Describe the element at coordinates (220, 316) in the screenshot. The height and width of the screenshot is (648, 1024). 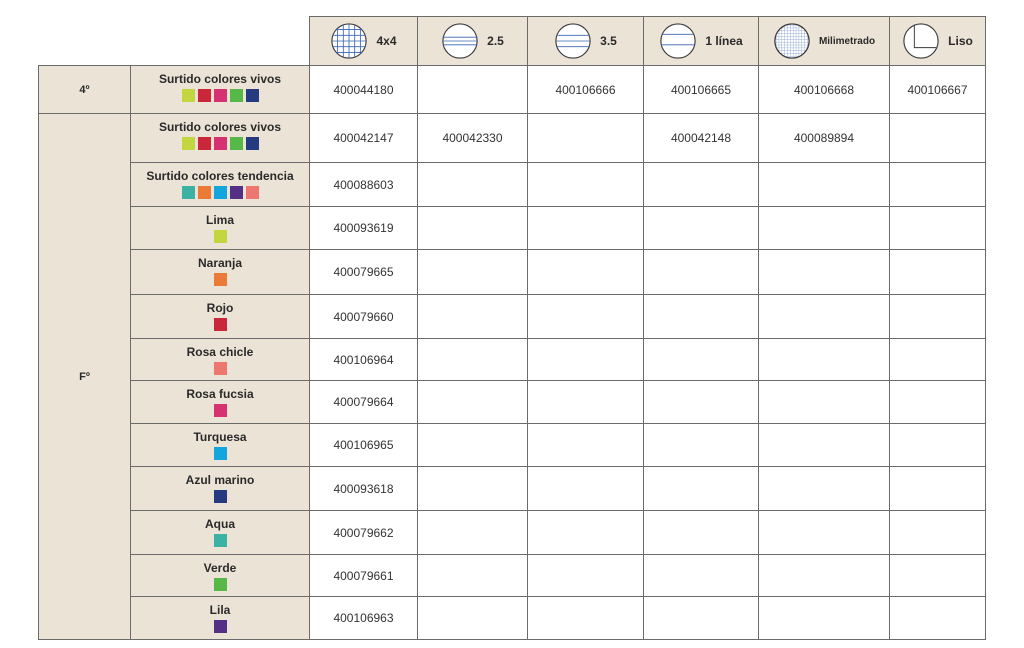
I see `color-cell: Rojo` at that location.